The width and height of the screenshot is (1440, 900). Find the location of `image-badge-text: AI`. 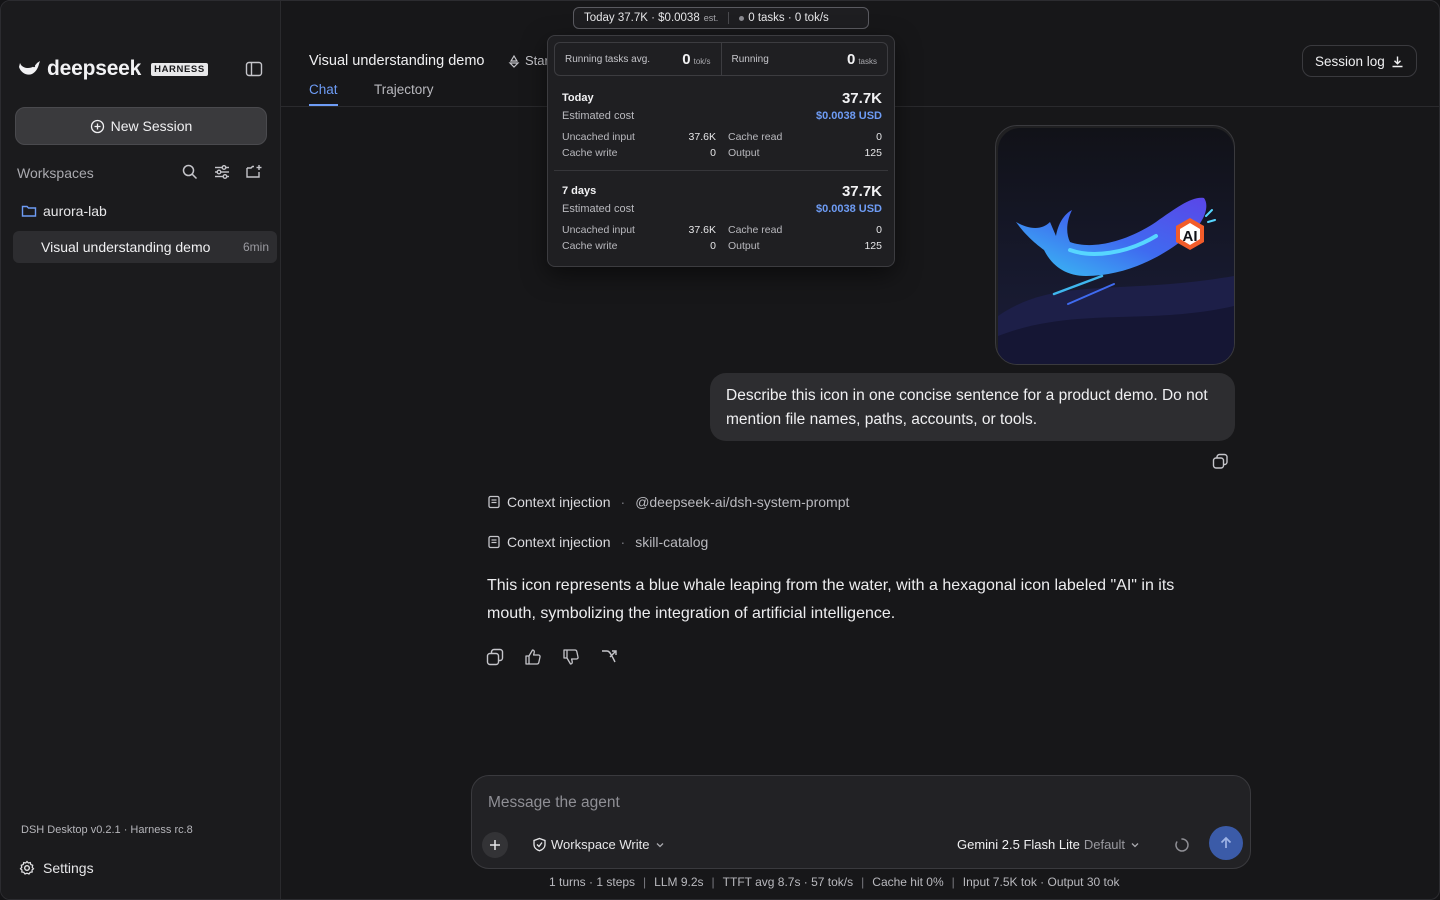

image-badge-text: AI is located at coordinates (1190, 236).